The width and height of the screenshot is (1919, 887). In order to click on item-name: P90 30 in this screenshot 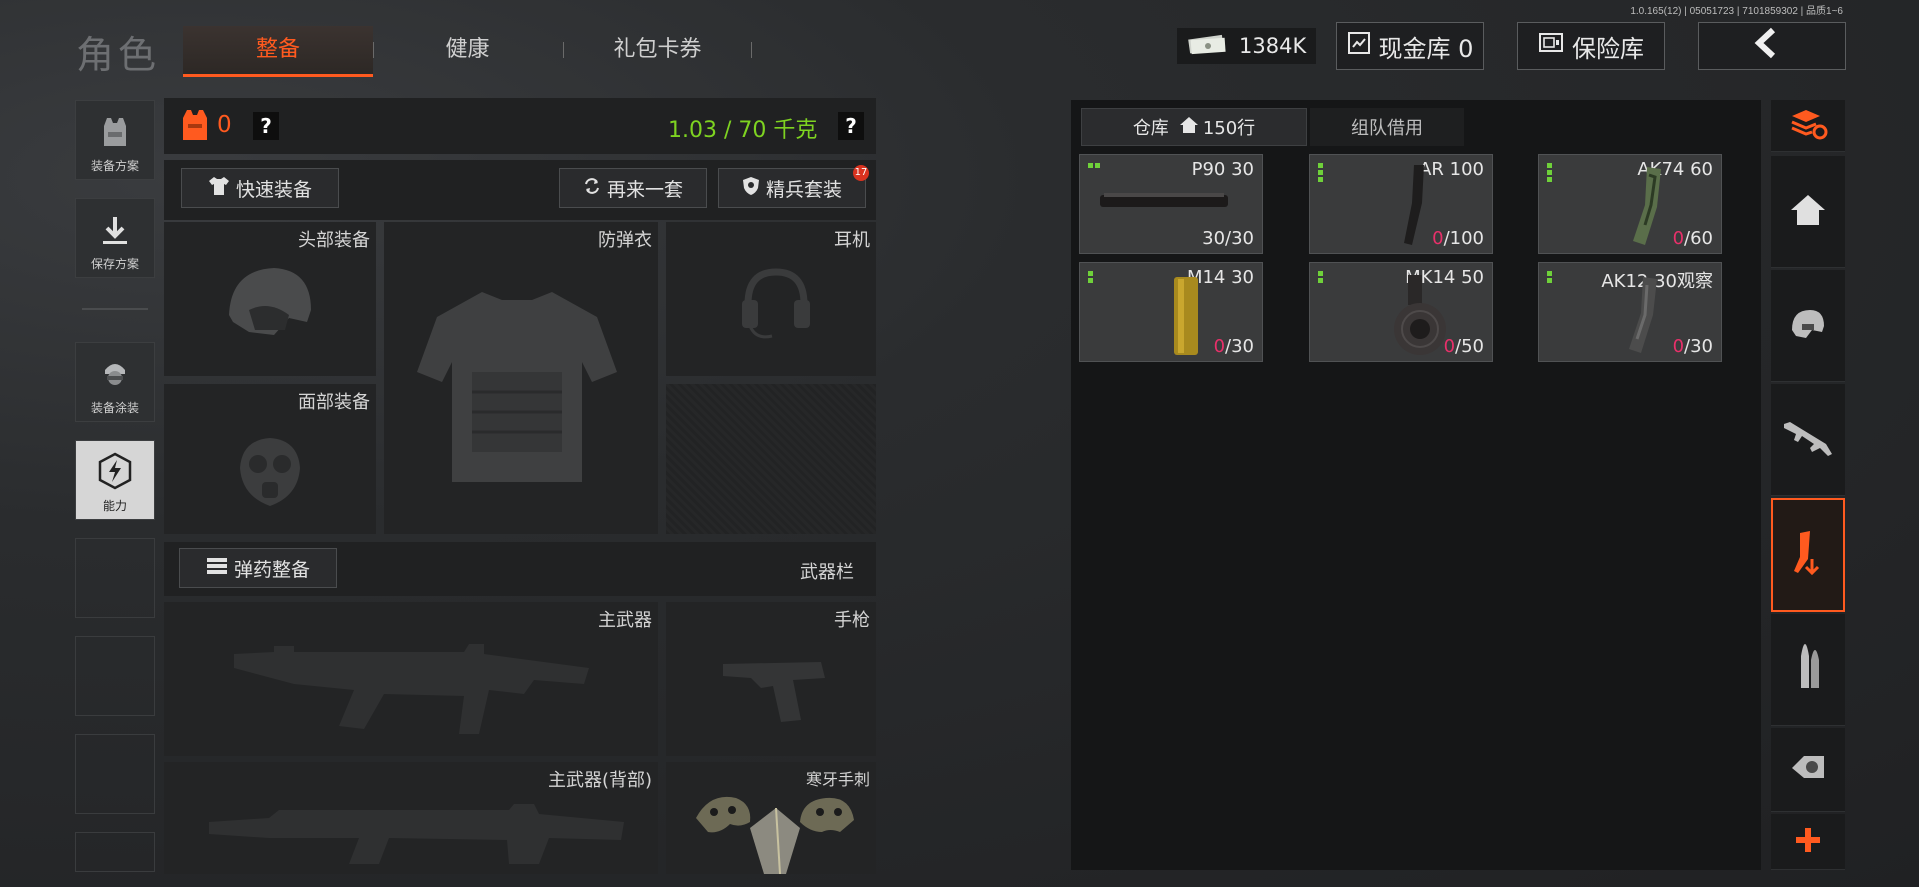, I will do `click(1222, 169)`.